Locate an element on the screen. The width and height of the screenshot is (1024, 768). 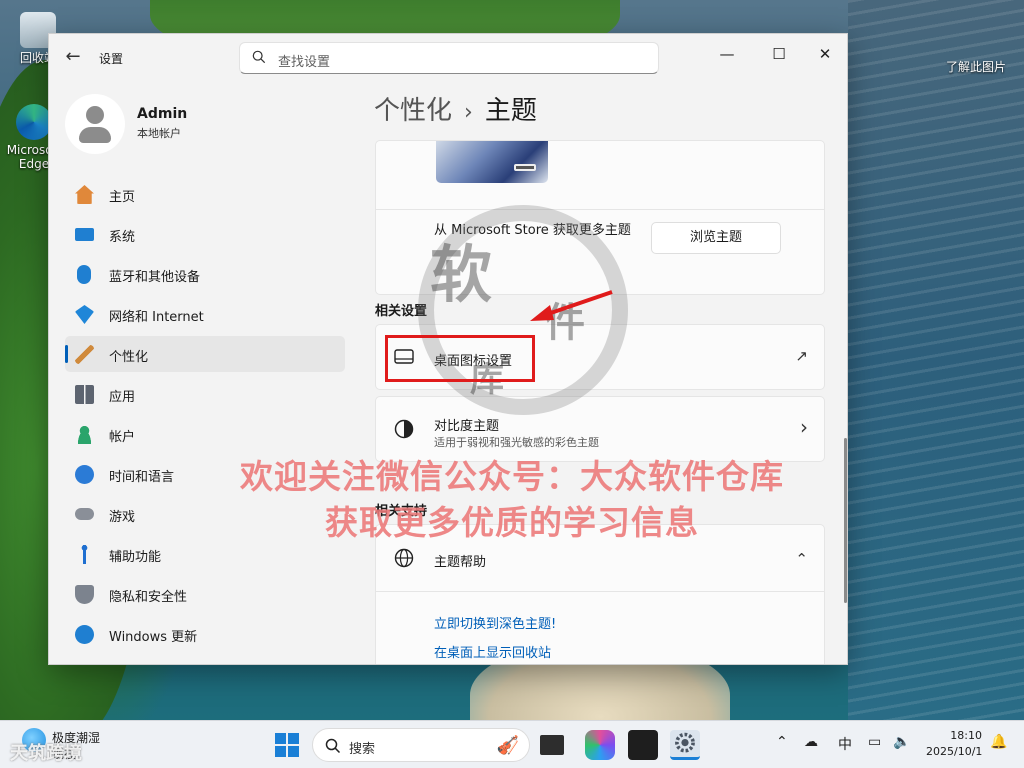
microsoft-365-icon is located at coordinates (600, 745).